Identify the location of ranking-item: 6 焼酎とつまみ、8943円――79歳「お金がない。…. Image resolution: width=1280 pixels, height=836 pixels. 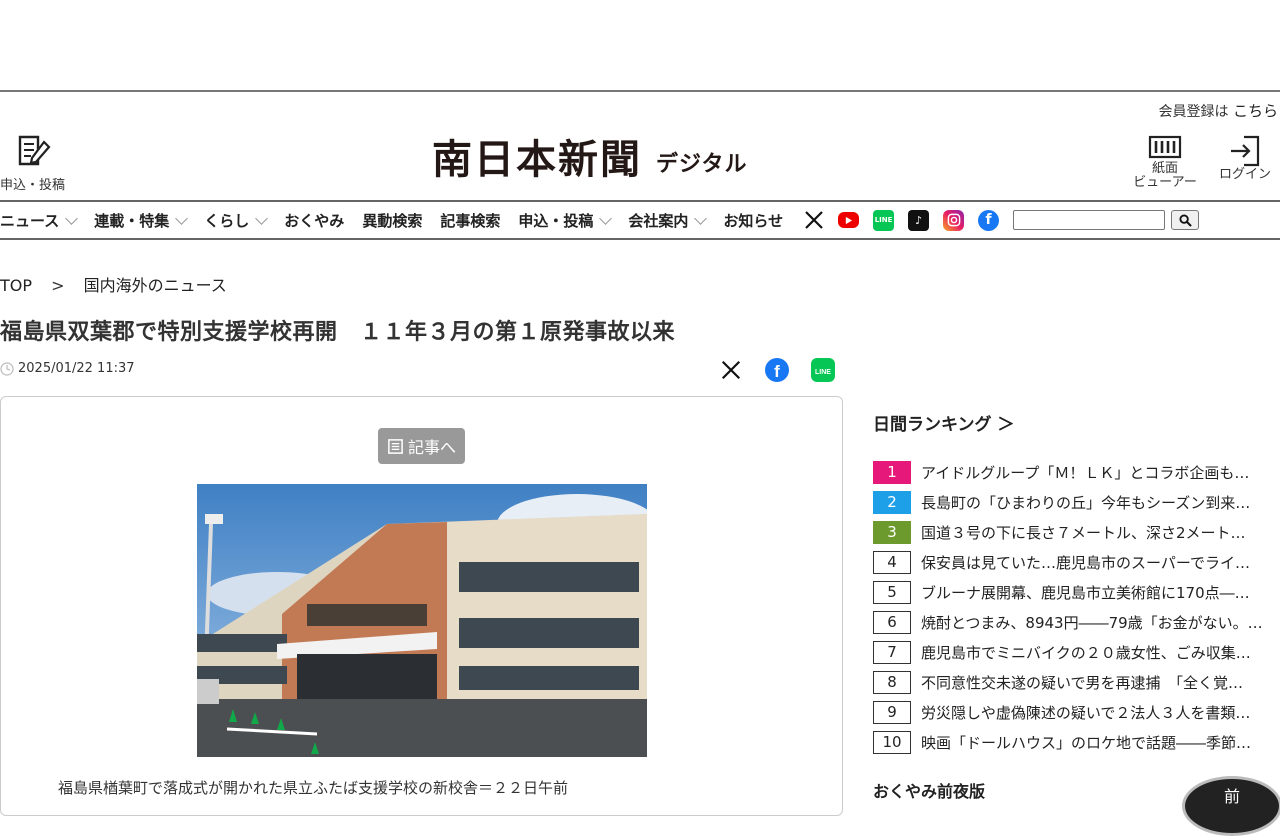
(1076, 622).